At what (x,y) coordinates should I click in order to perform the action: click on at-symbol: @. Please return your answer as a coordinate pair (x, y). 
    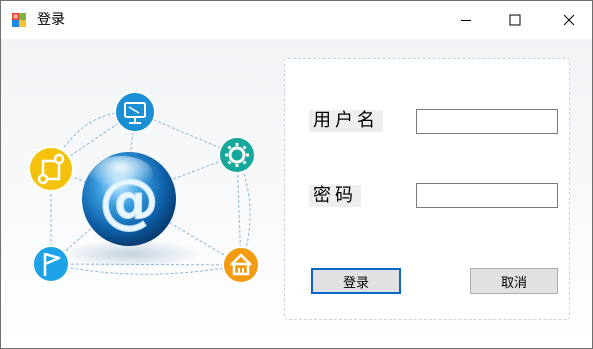
    Looking at the image, I should click on (129, 201).